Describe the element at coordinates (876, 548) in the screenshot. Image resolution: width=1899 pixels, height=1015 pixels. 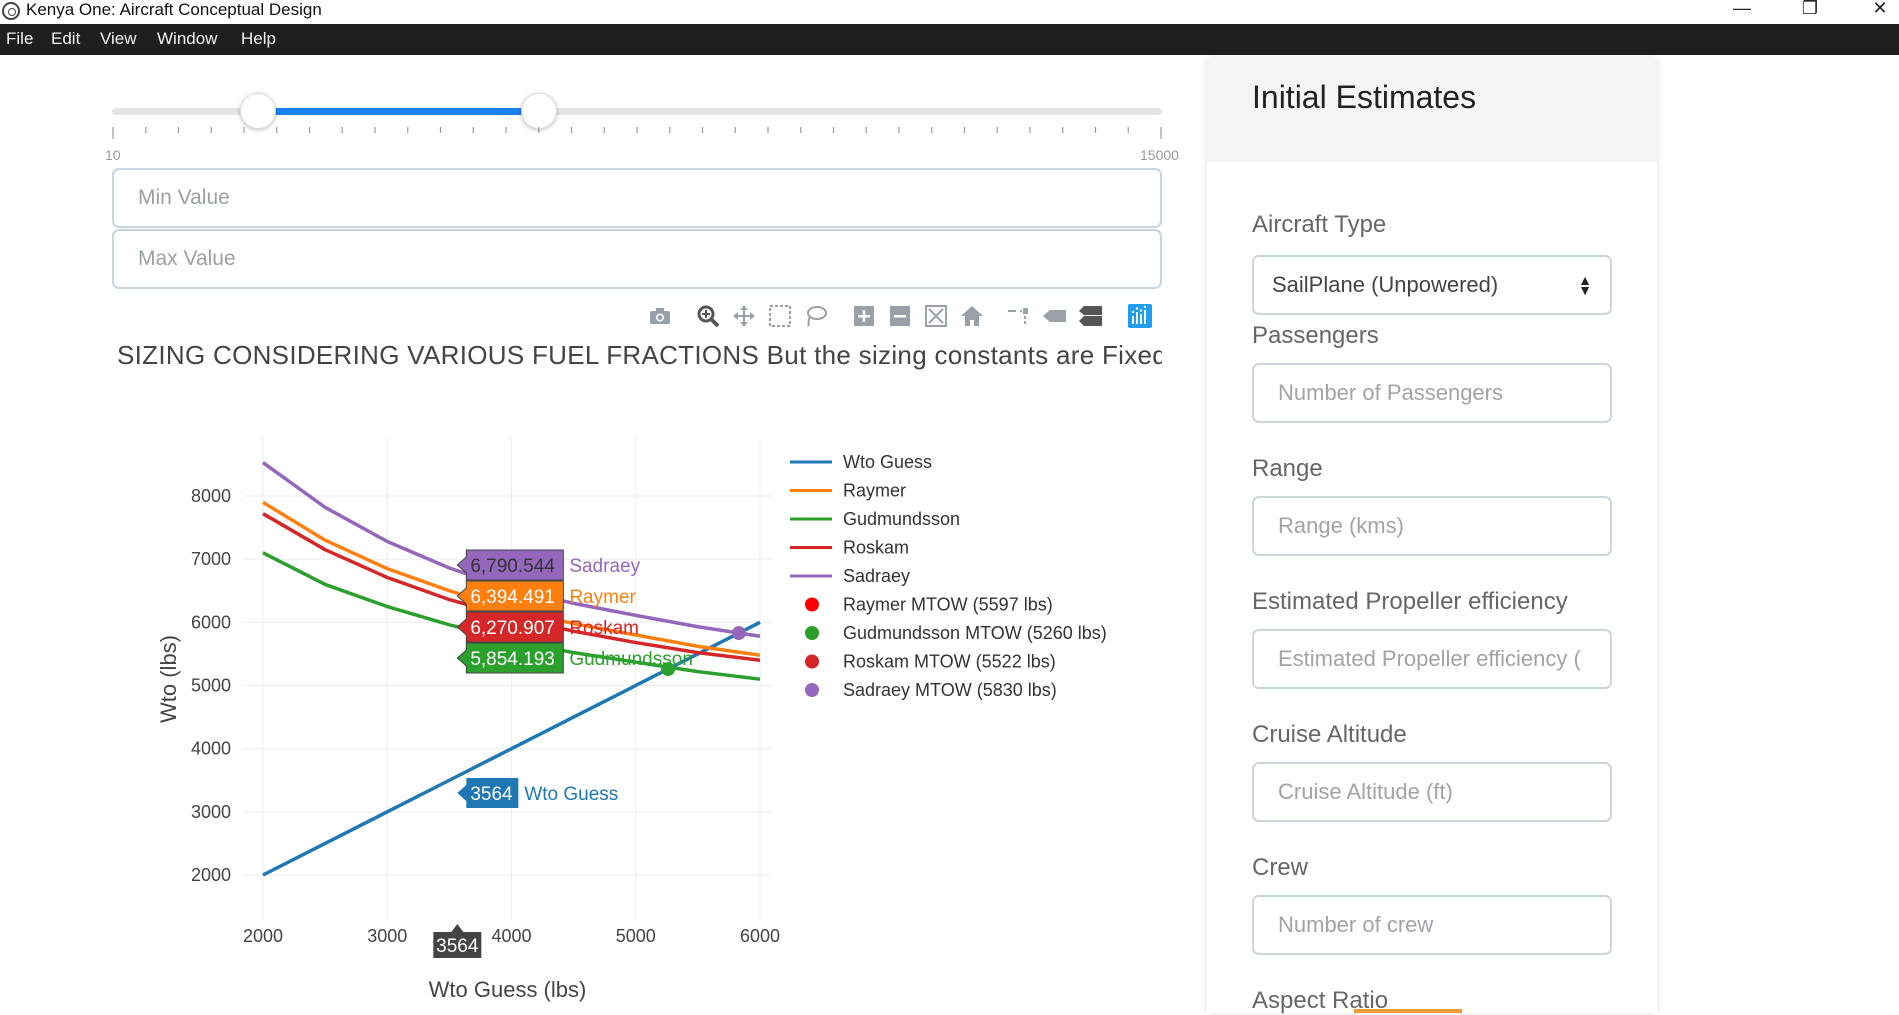
I see `legend-entry: Roskam` at that location.